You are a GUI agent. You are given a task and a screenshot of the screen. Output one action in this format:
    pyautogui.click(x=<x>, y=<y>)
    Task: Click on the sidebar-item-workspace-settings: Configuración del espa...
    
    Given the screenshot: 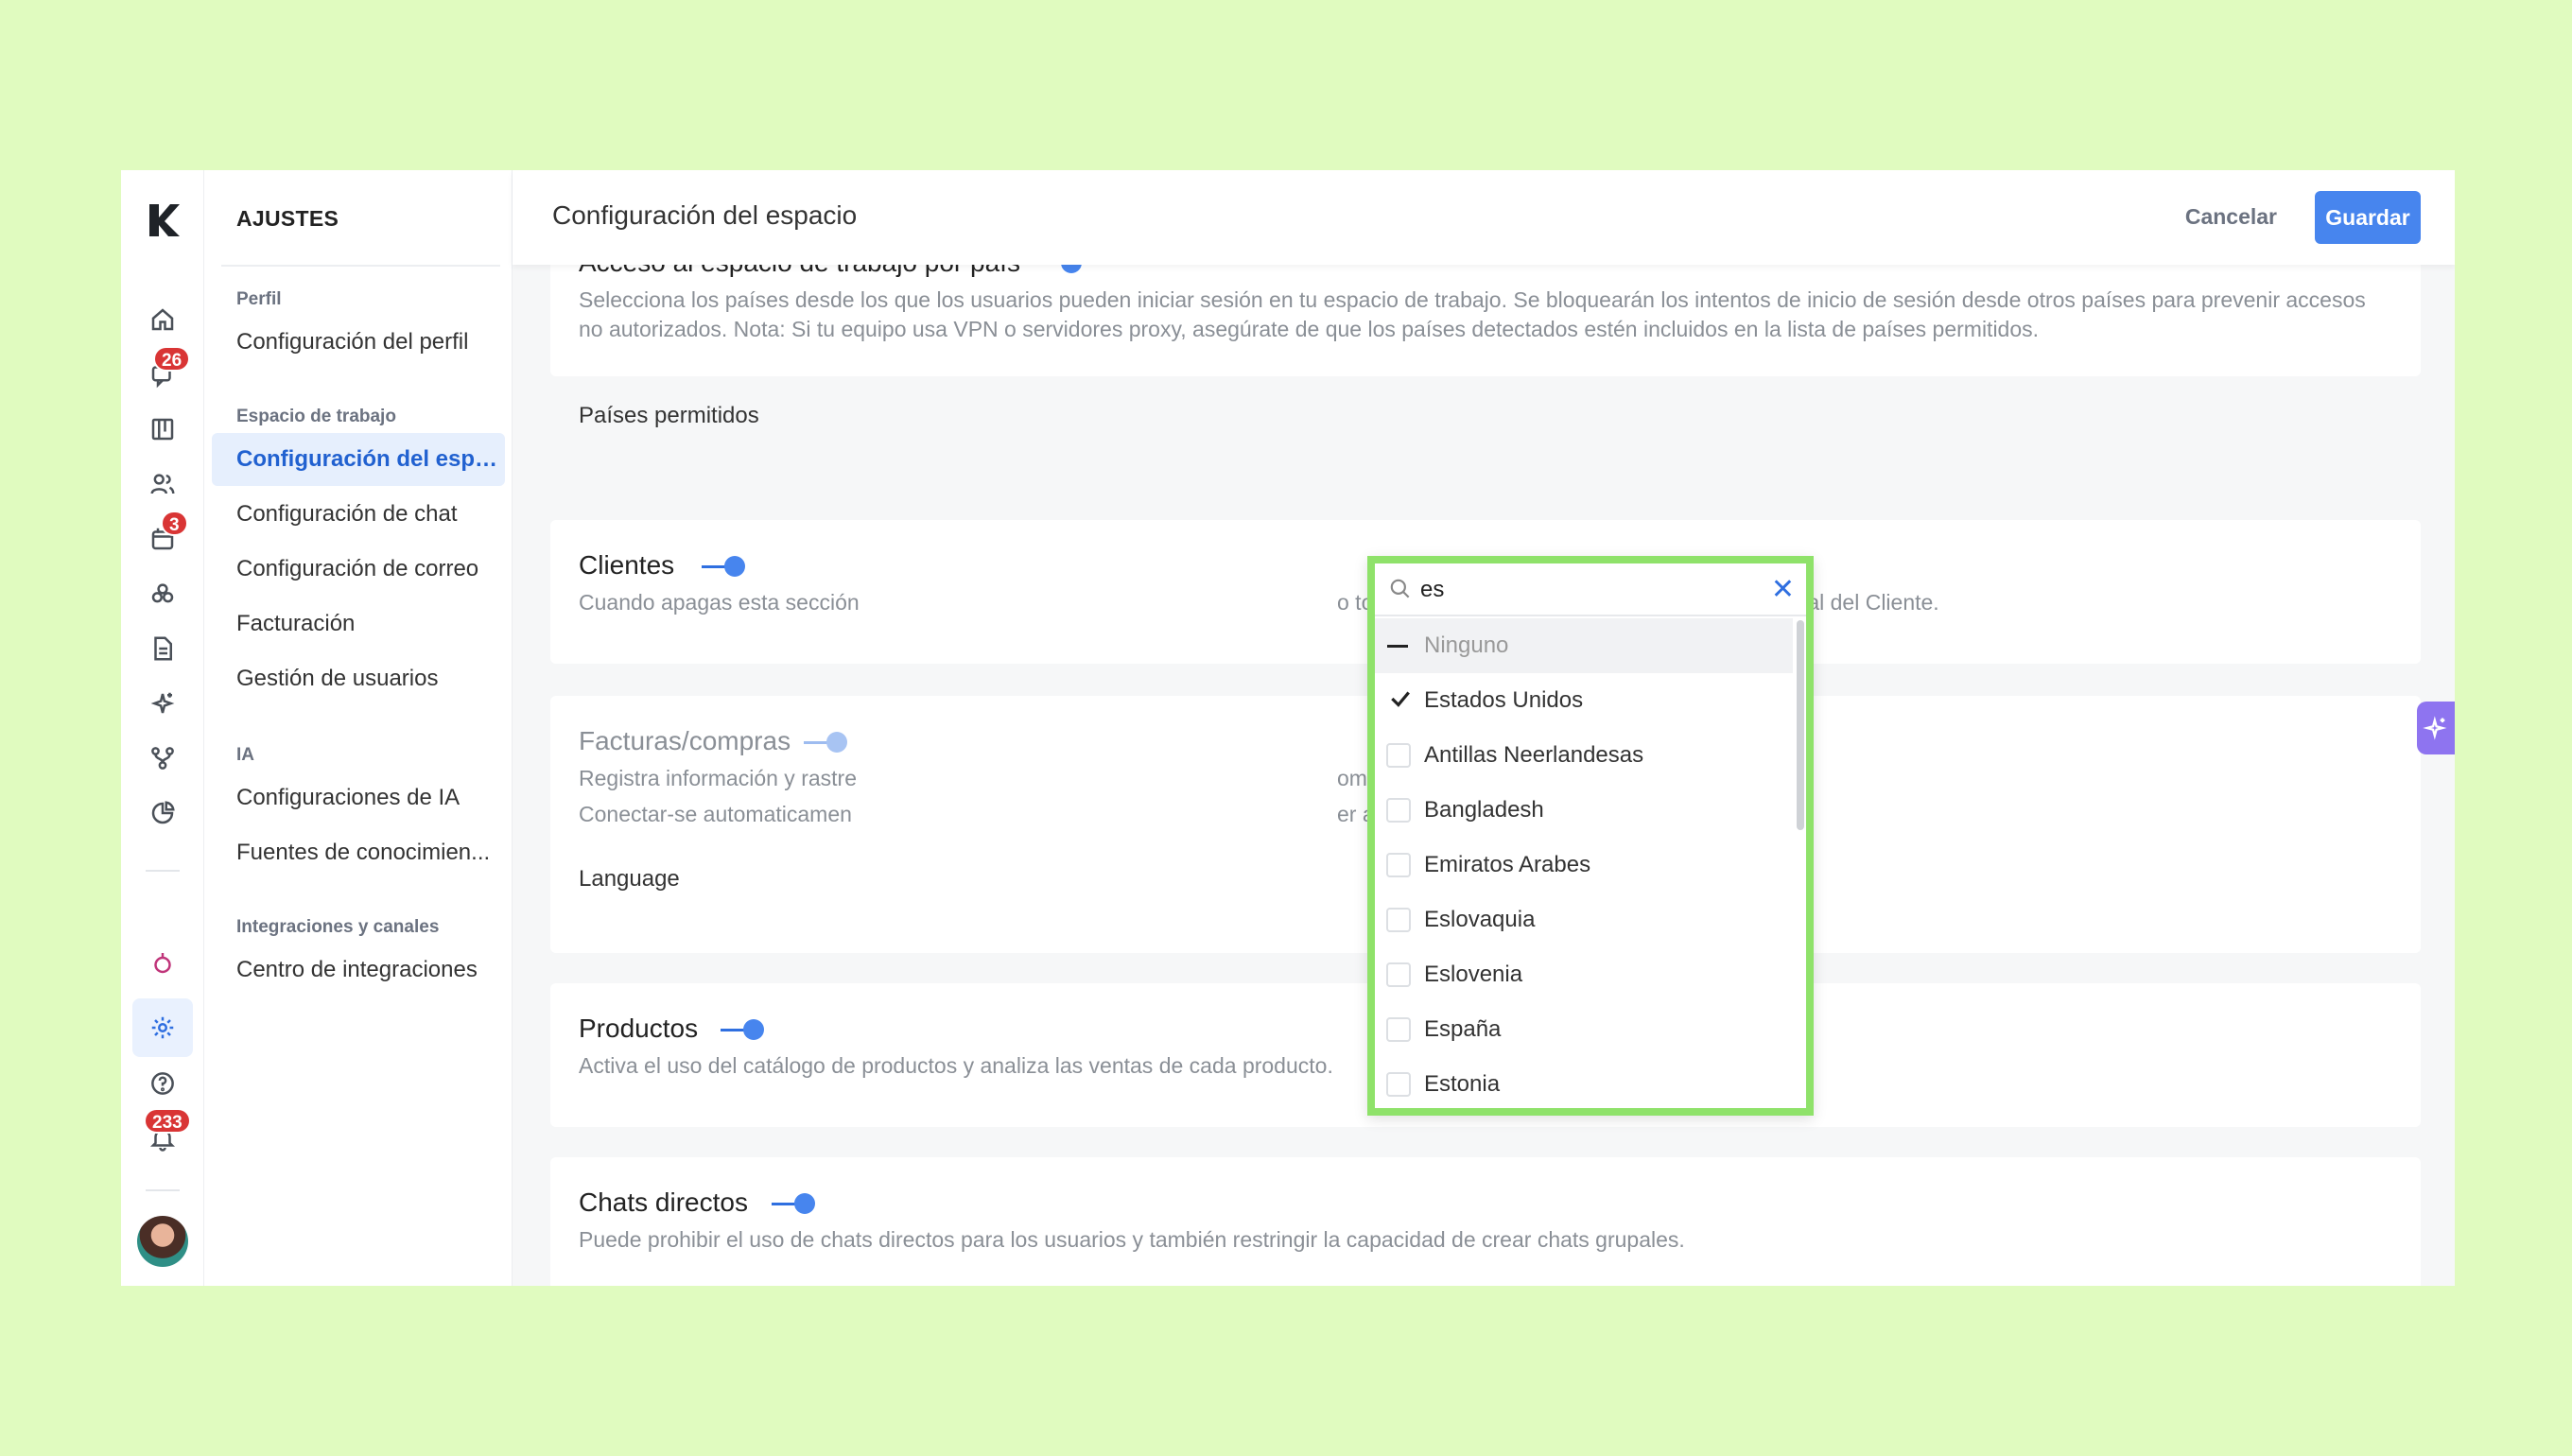 What is the action you would take?
    pyautogui.click(x=358, y=459)
    